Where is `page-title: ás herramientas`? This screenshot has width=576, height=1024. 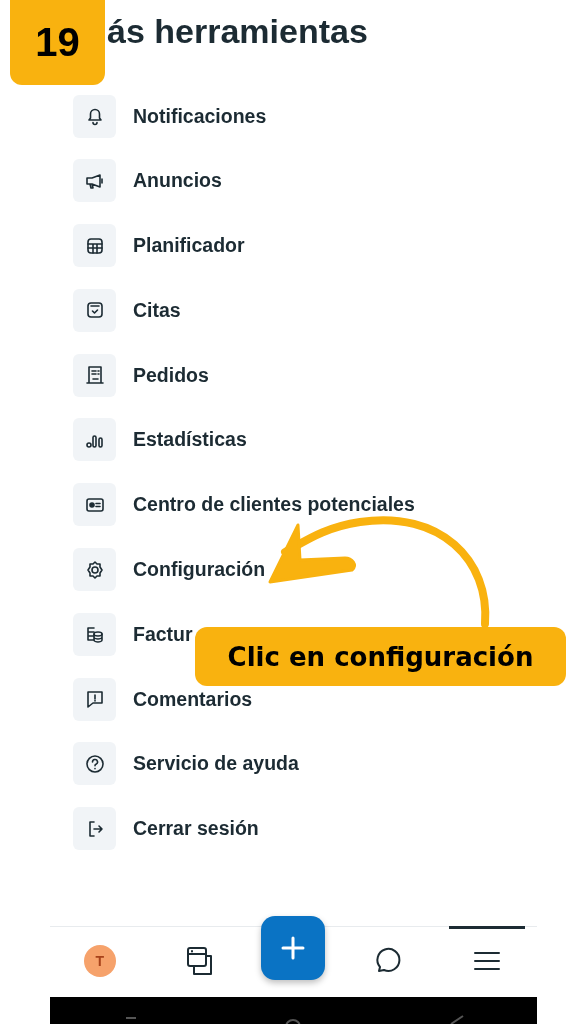 page-title: ás herramientas is located at coordinates (237, 31).